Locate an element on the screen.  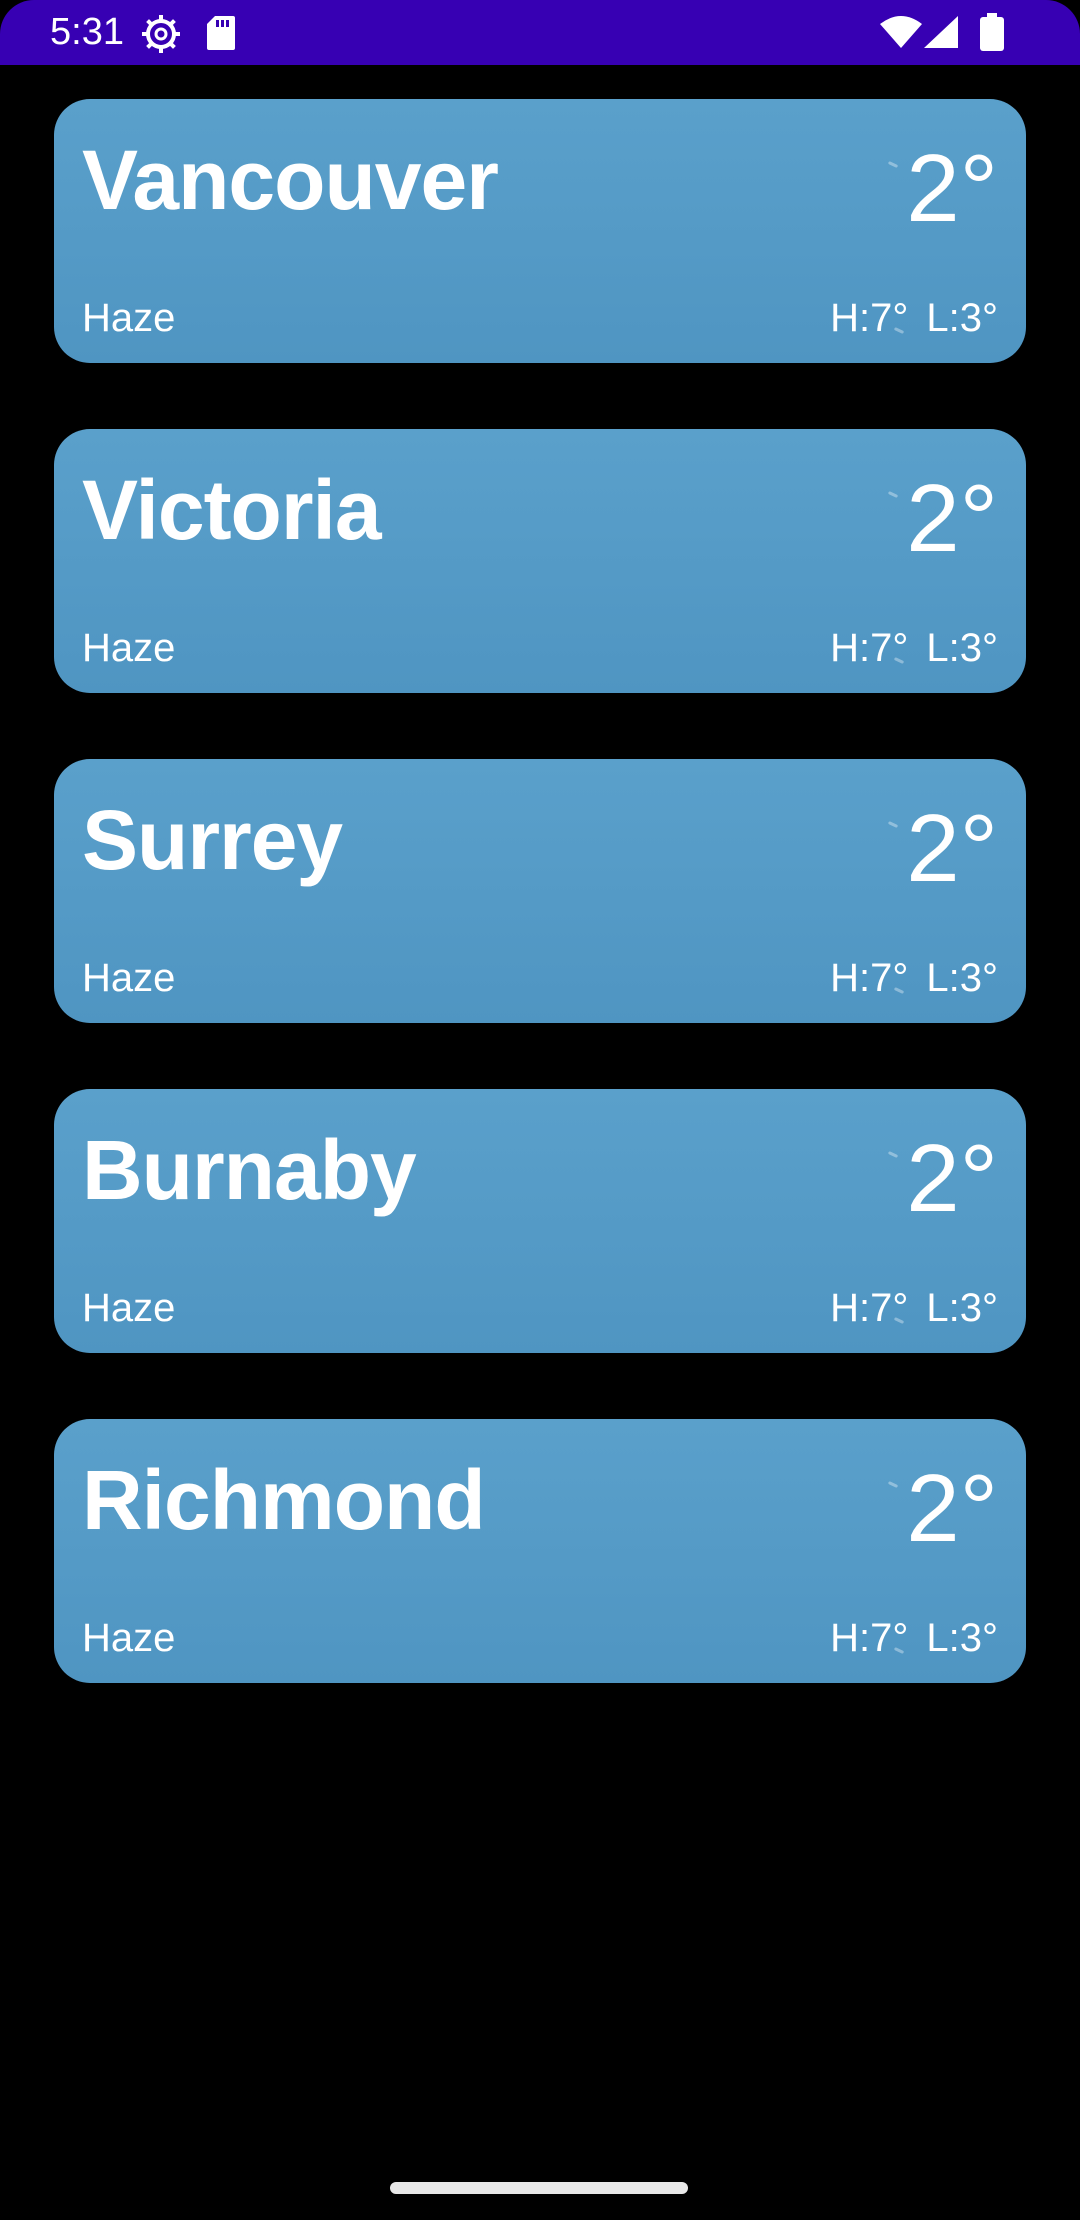
signal-icon is located at coordinates (941, 32).